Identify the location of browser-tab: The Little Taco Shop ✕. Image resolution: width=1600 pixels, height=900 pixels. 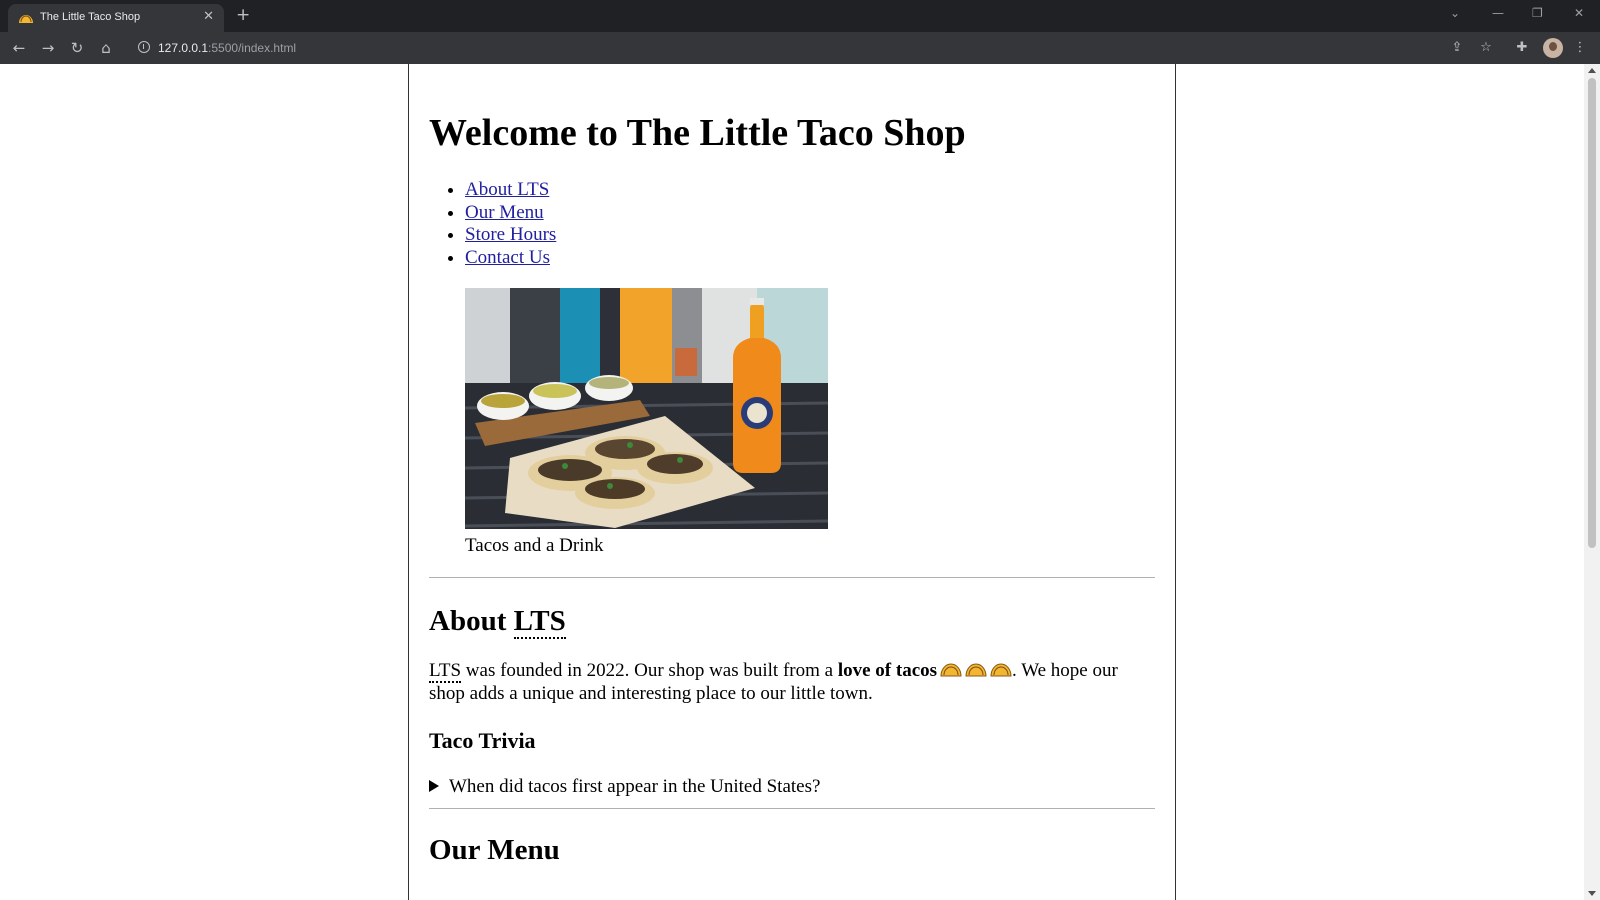
(116, 18).